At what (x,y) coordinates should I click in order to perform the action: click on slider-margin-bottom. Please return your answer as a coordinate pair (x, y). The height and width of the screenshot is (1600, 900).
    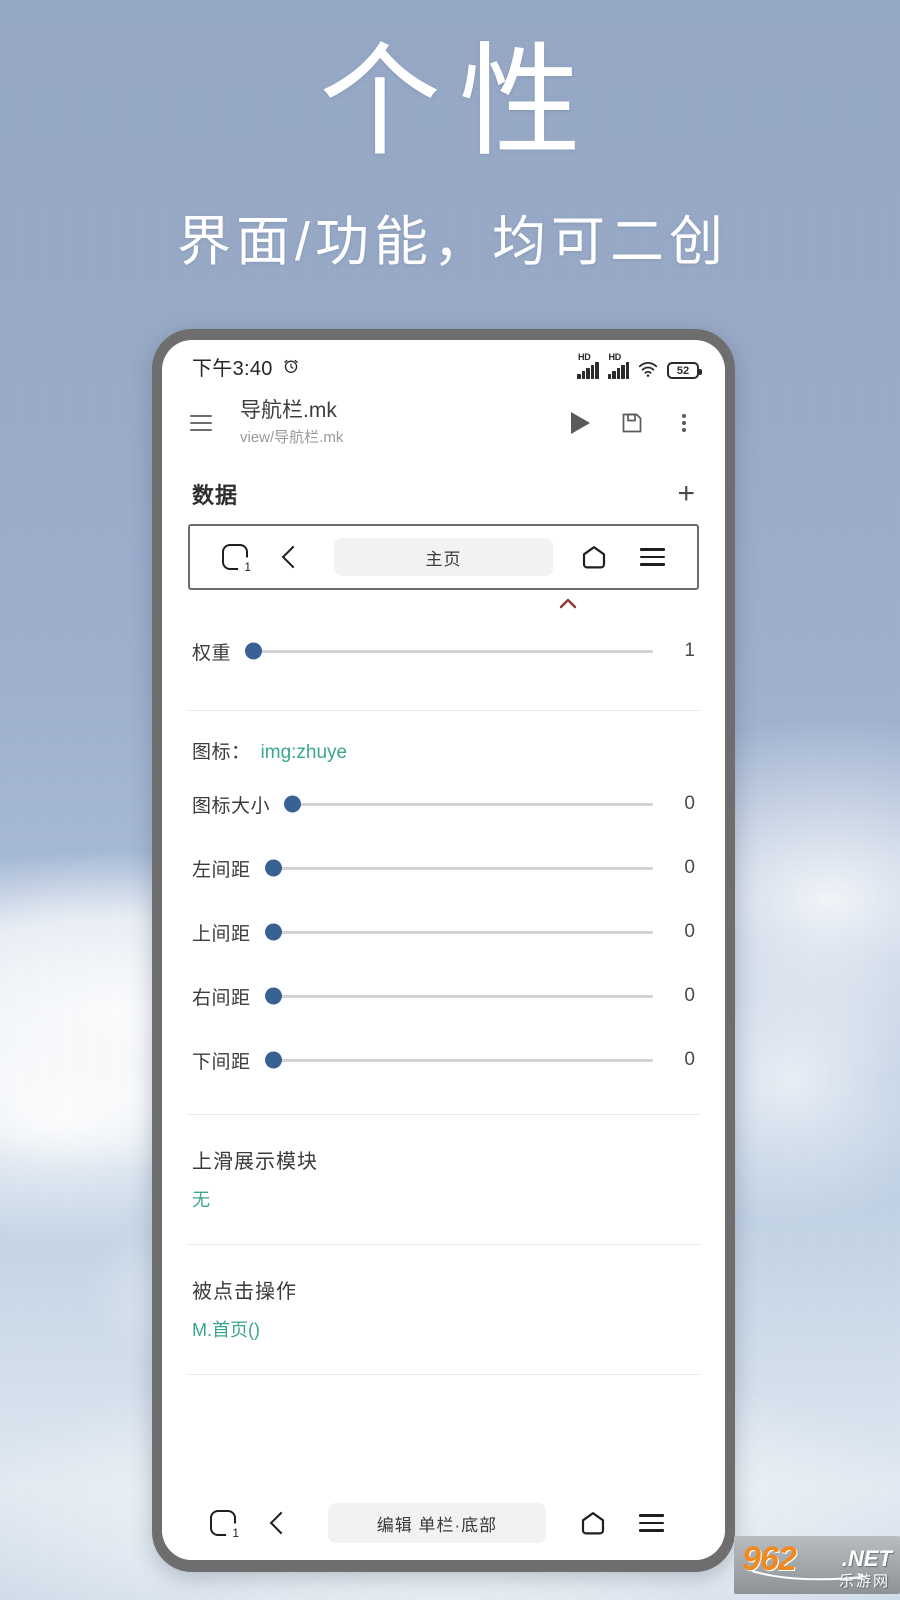
    Looking at the image, I should click on (458, 1060).